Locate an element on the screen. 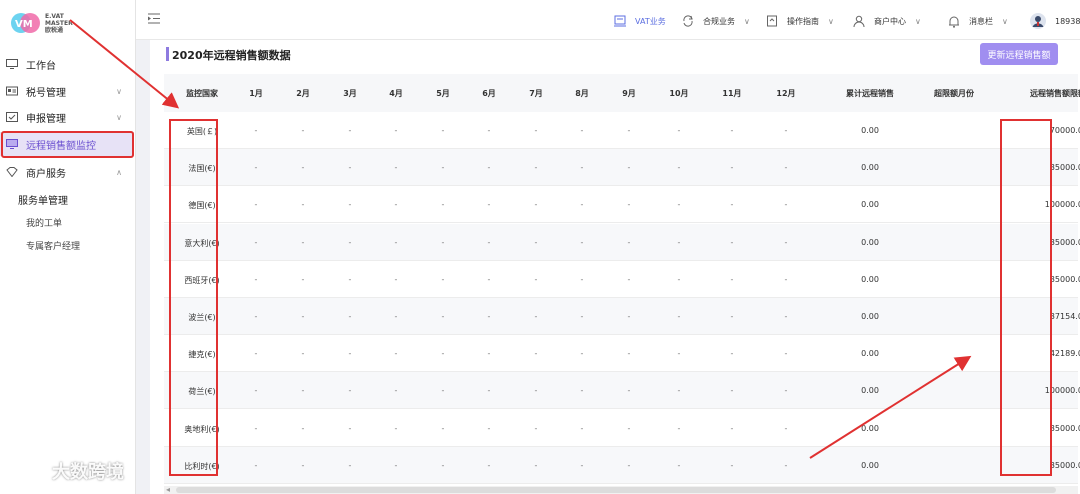 Image resolution: width=1080 pixels, height=494 pixels. sidebar-subhead-service-orders: 服务单管理 is located at coordinates (43, 199).